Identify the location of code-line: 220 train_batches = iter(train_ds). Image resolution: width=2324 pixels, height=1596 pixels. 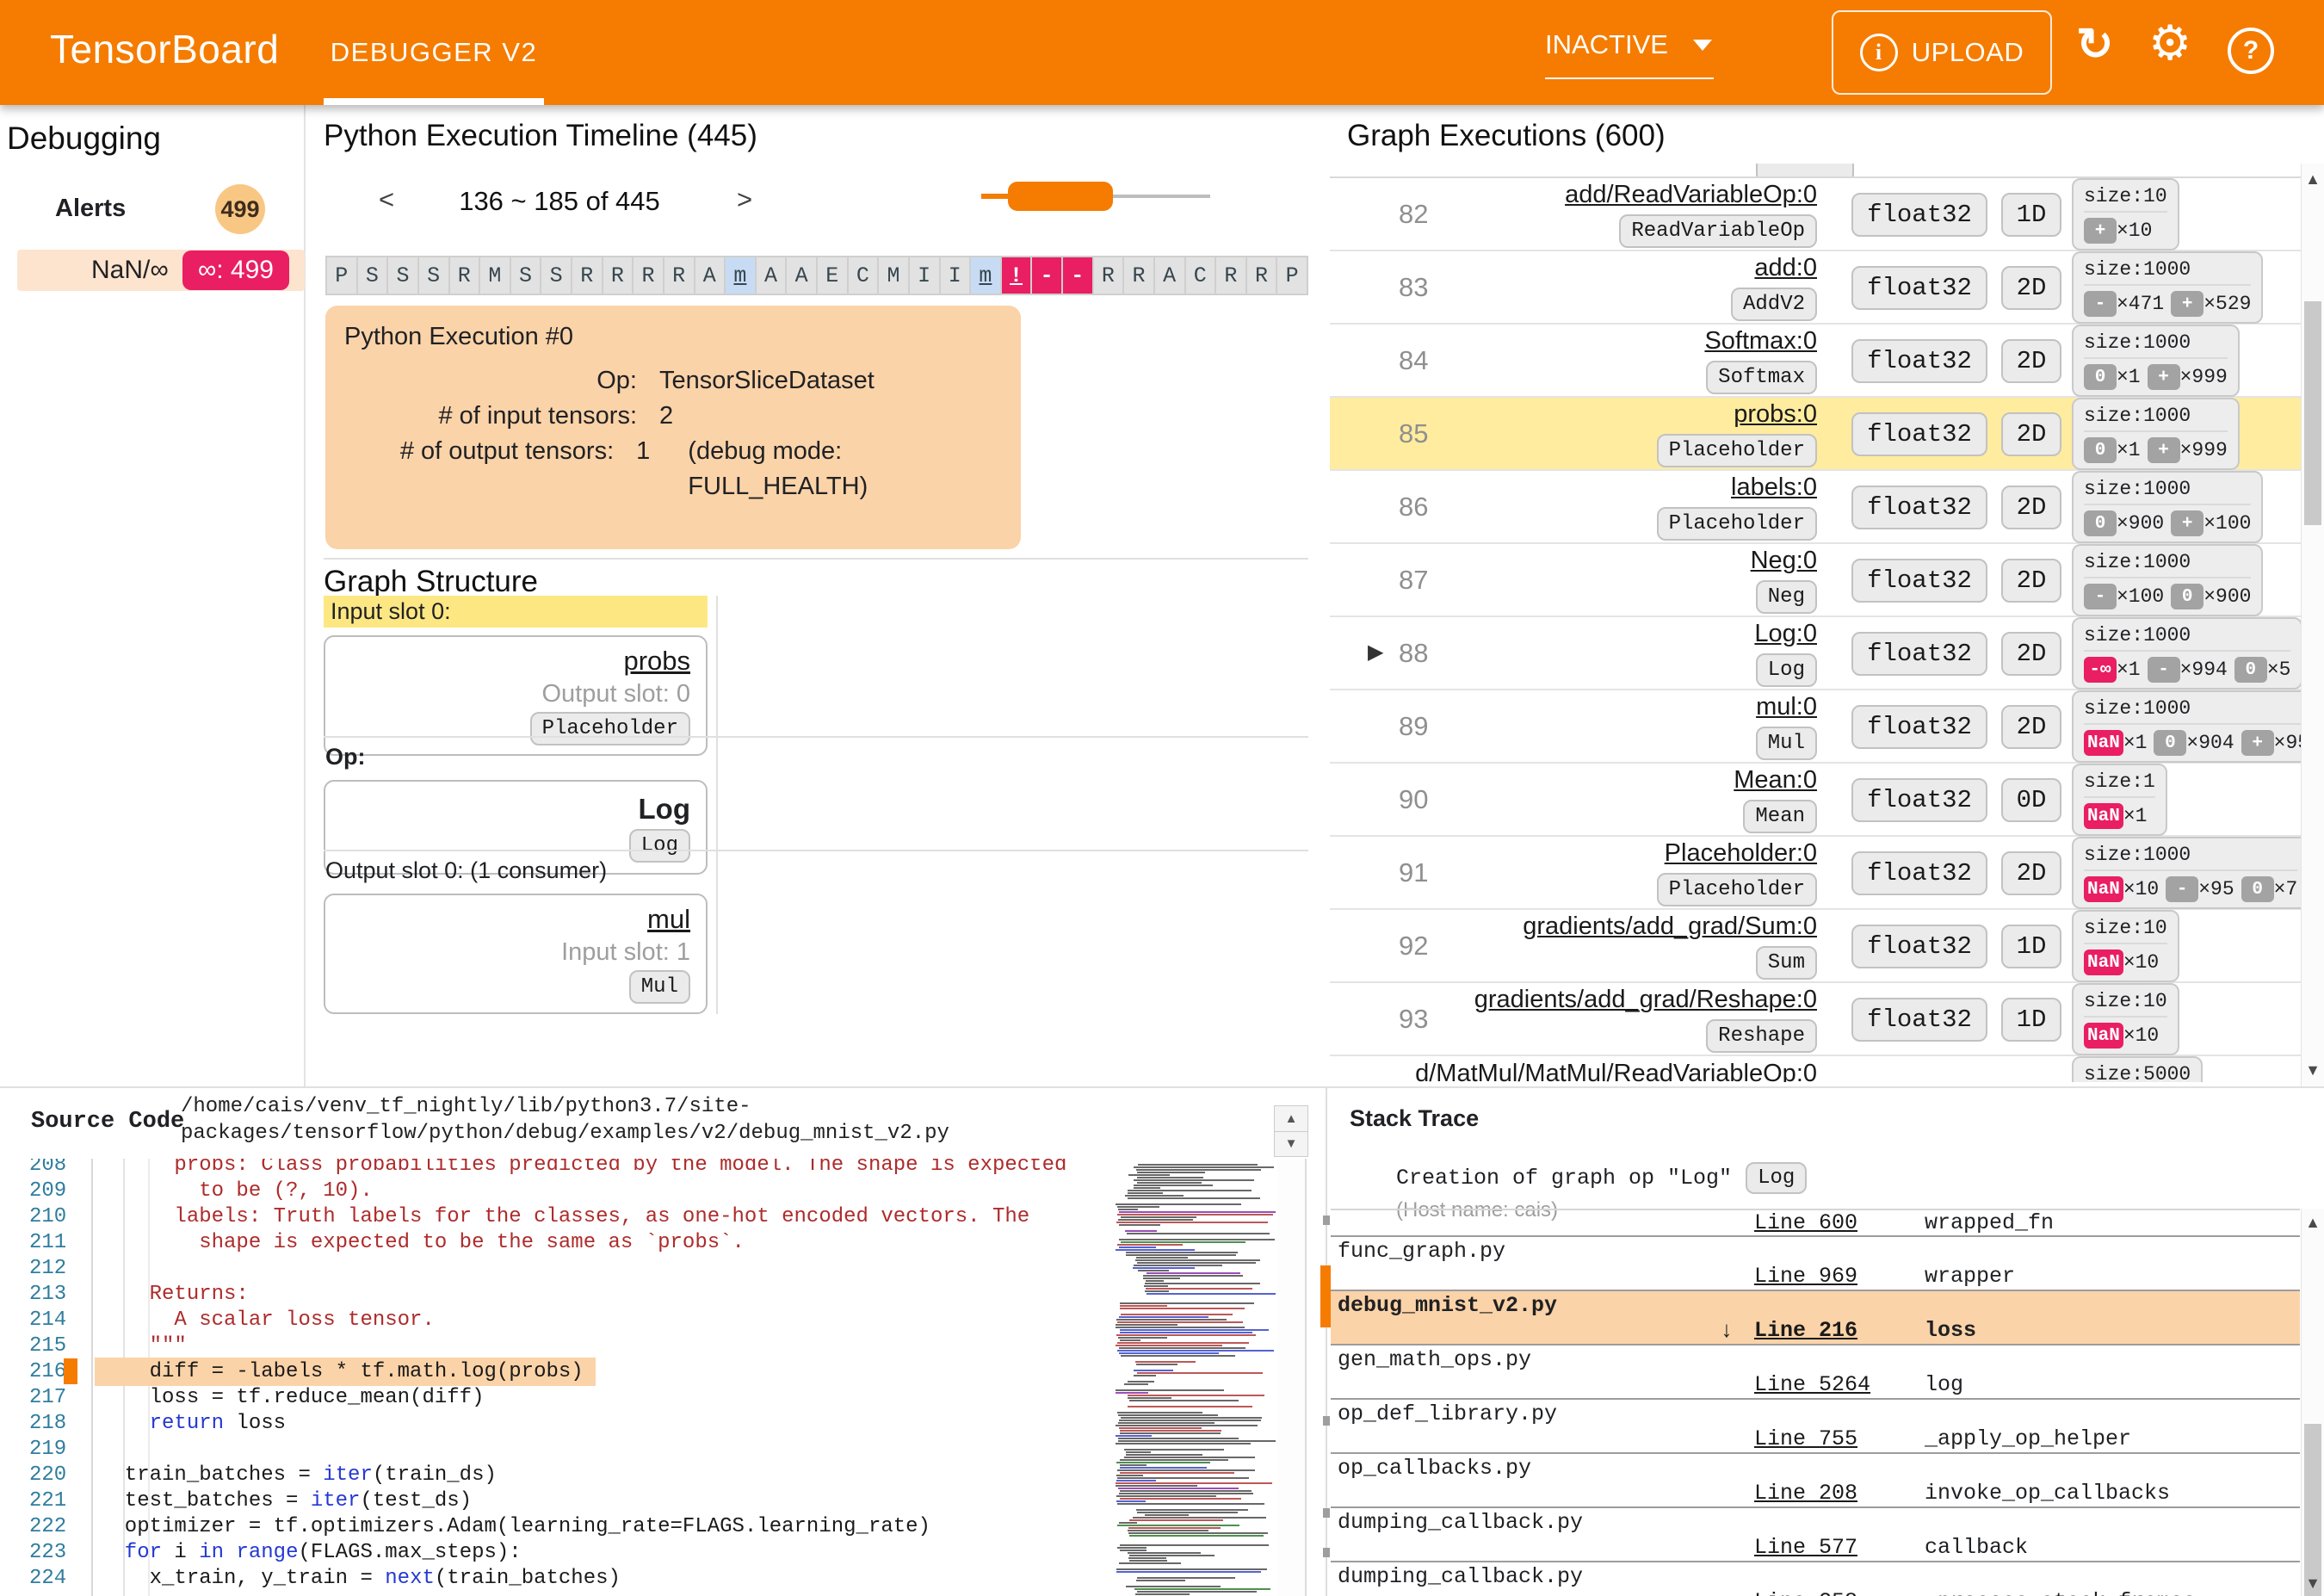
(554, 1475).